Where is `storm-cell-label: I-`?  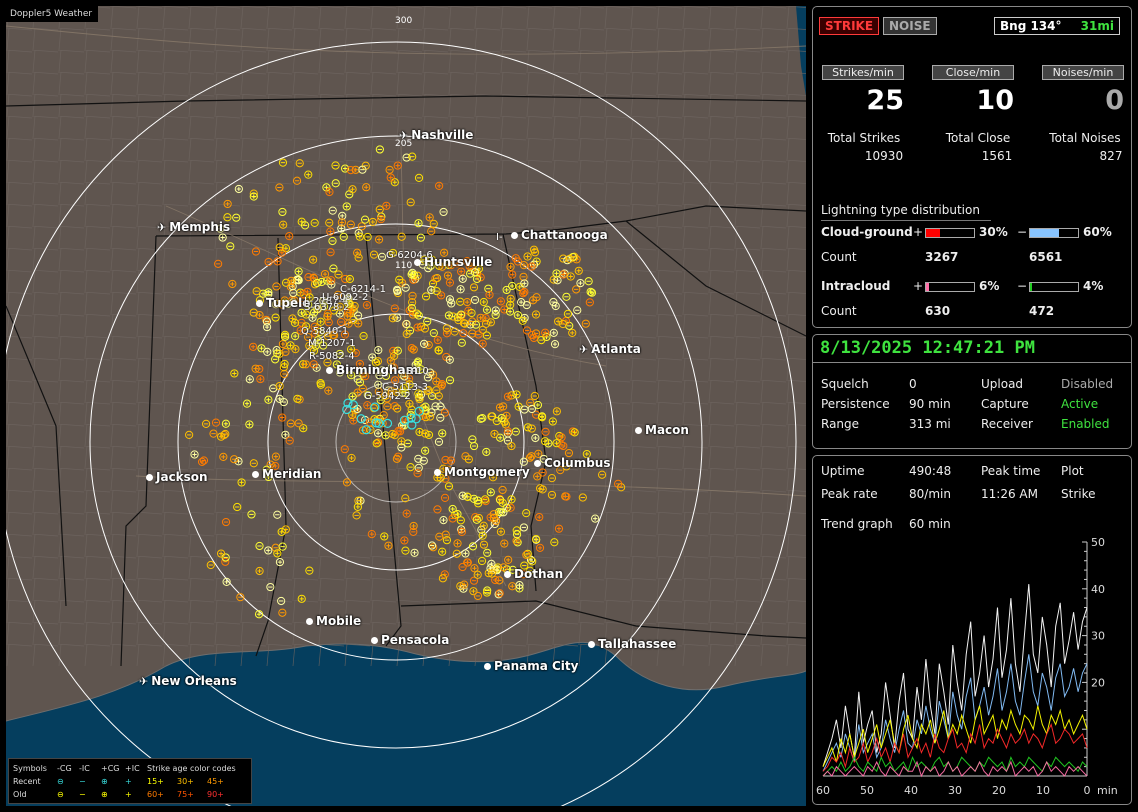
storm-cell-label: I- is located at coordinates (499, 237).